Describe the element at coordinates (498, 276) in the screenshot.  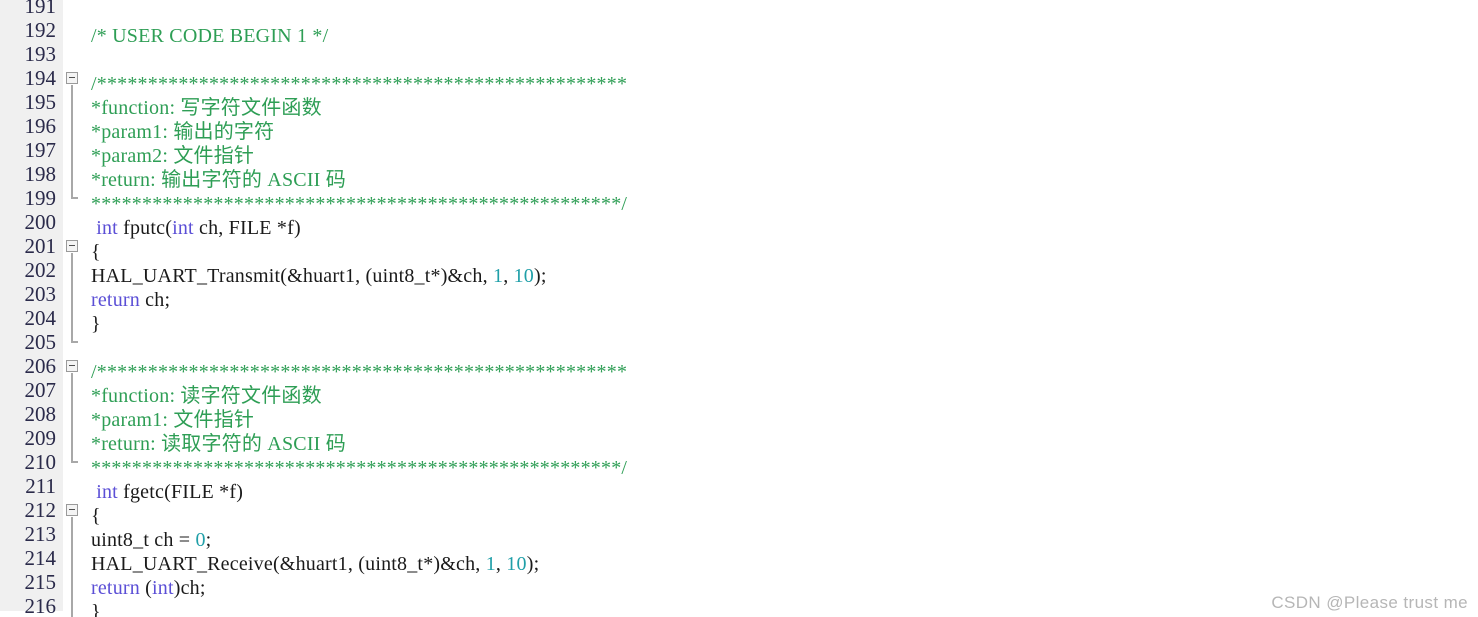
I see `code-token-number: 1` at that location.